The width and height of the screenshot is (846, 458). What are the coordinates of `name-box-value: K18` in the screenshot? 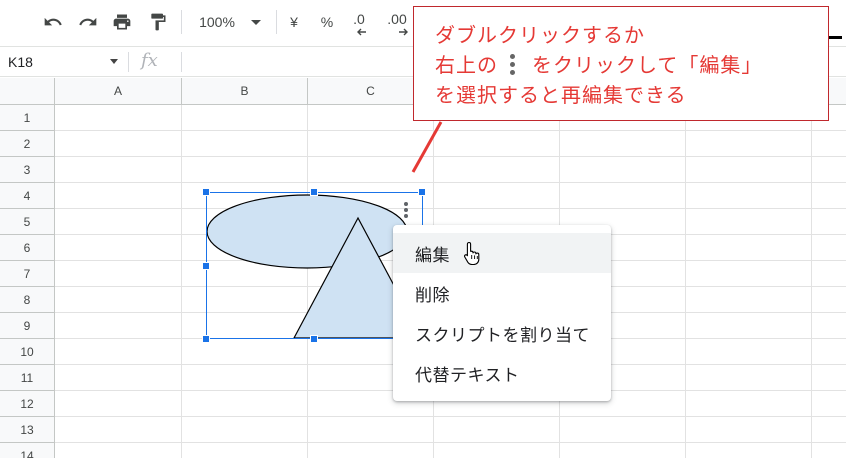 It's located at (20, 61).